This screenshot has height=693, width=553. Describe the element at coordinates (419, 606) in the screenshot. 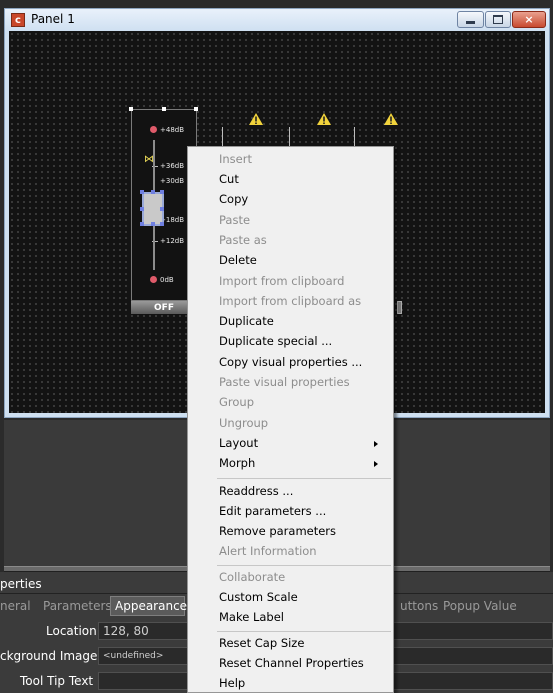

I see `tab-buttons: uttons` at that location.